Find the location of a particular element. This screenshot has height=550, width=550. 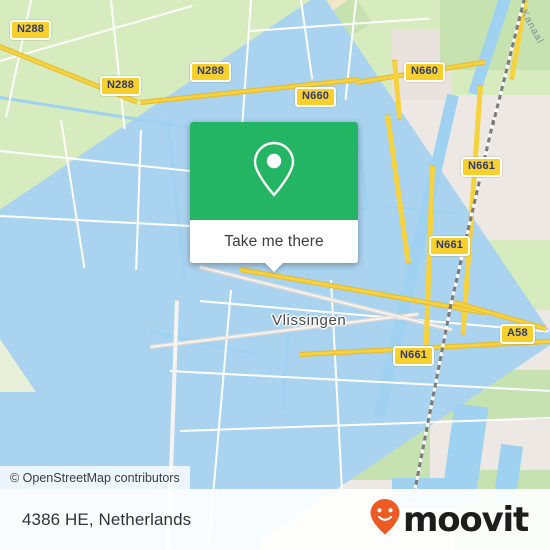

attribution-text: © OpenStreetMap contributors is located at coordinates (95, 477).